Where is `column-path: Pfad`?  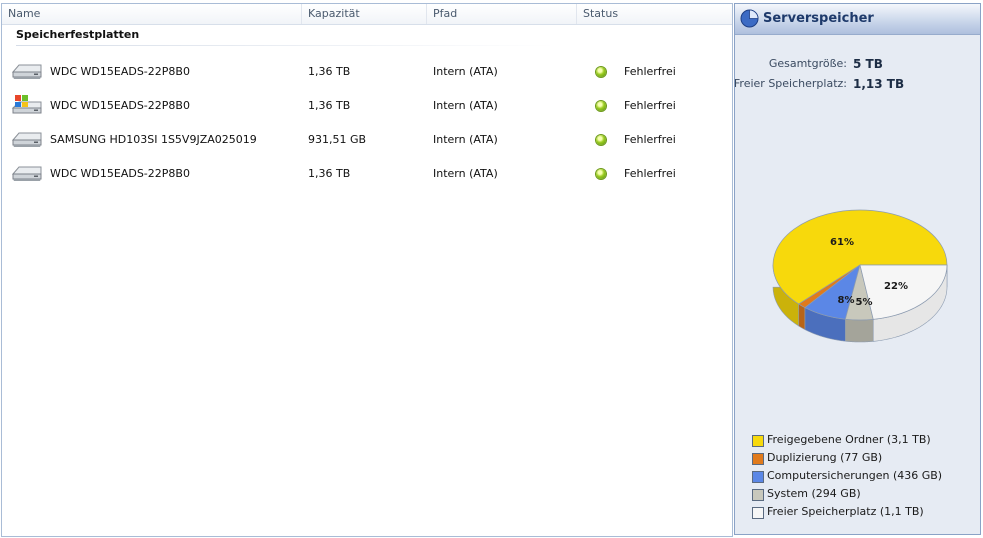
column-path: Pfad is located at coordinates (502, 14).